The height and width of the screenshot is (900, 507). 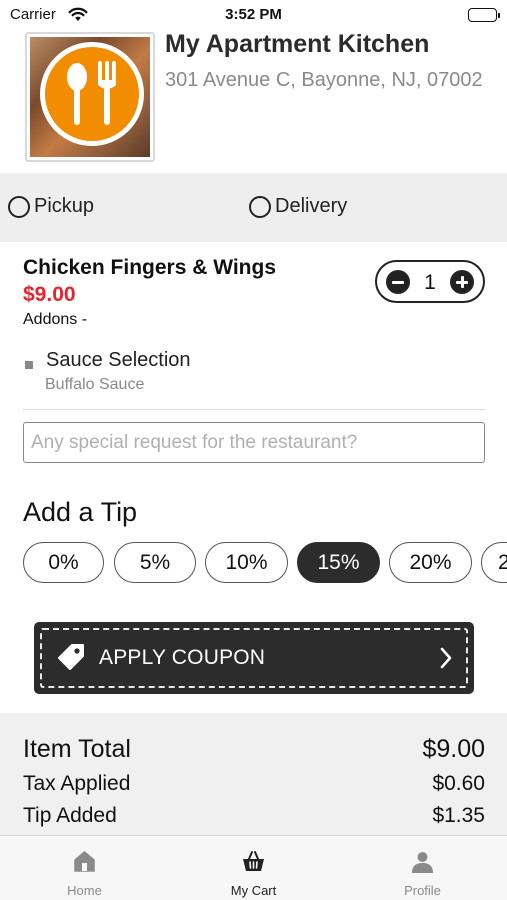 What do you see at coordinates (462, 282) in the screenshot?
I see `increase-quantity-button` at bounding box center [462, 282].